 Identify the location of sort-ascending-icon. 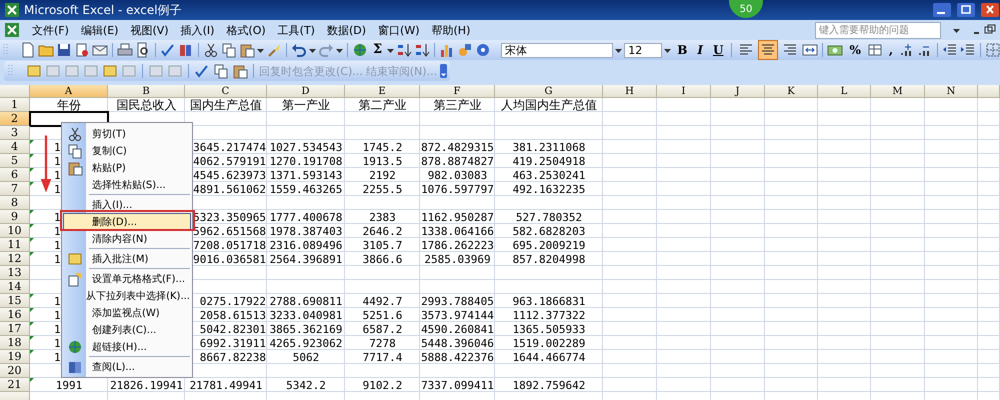
(404, 50).